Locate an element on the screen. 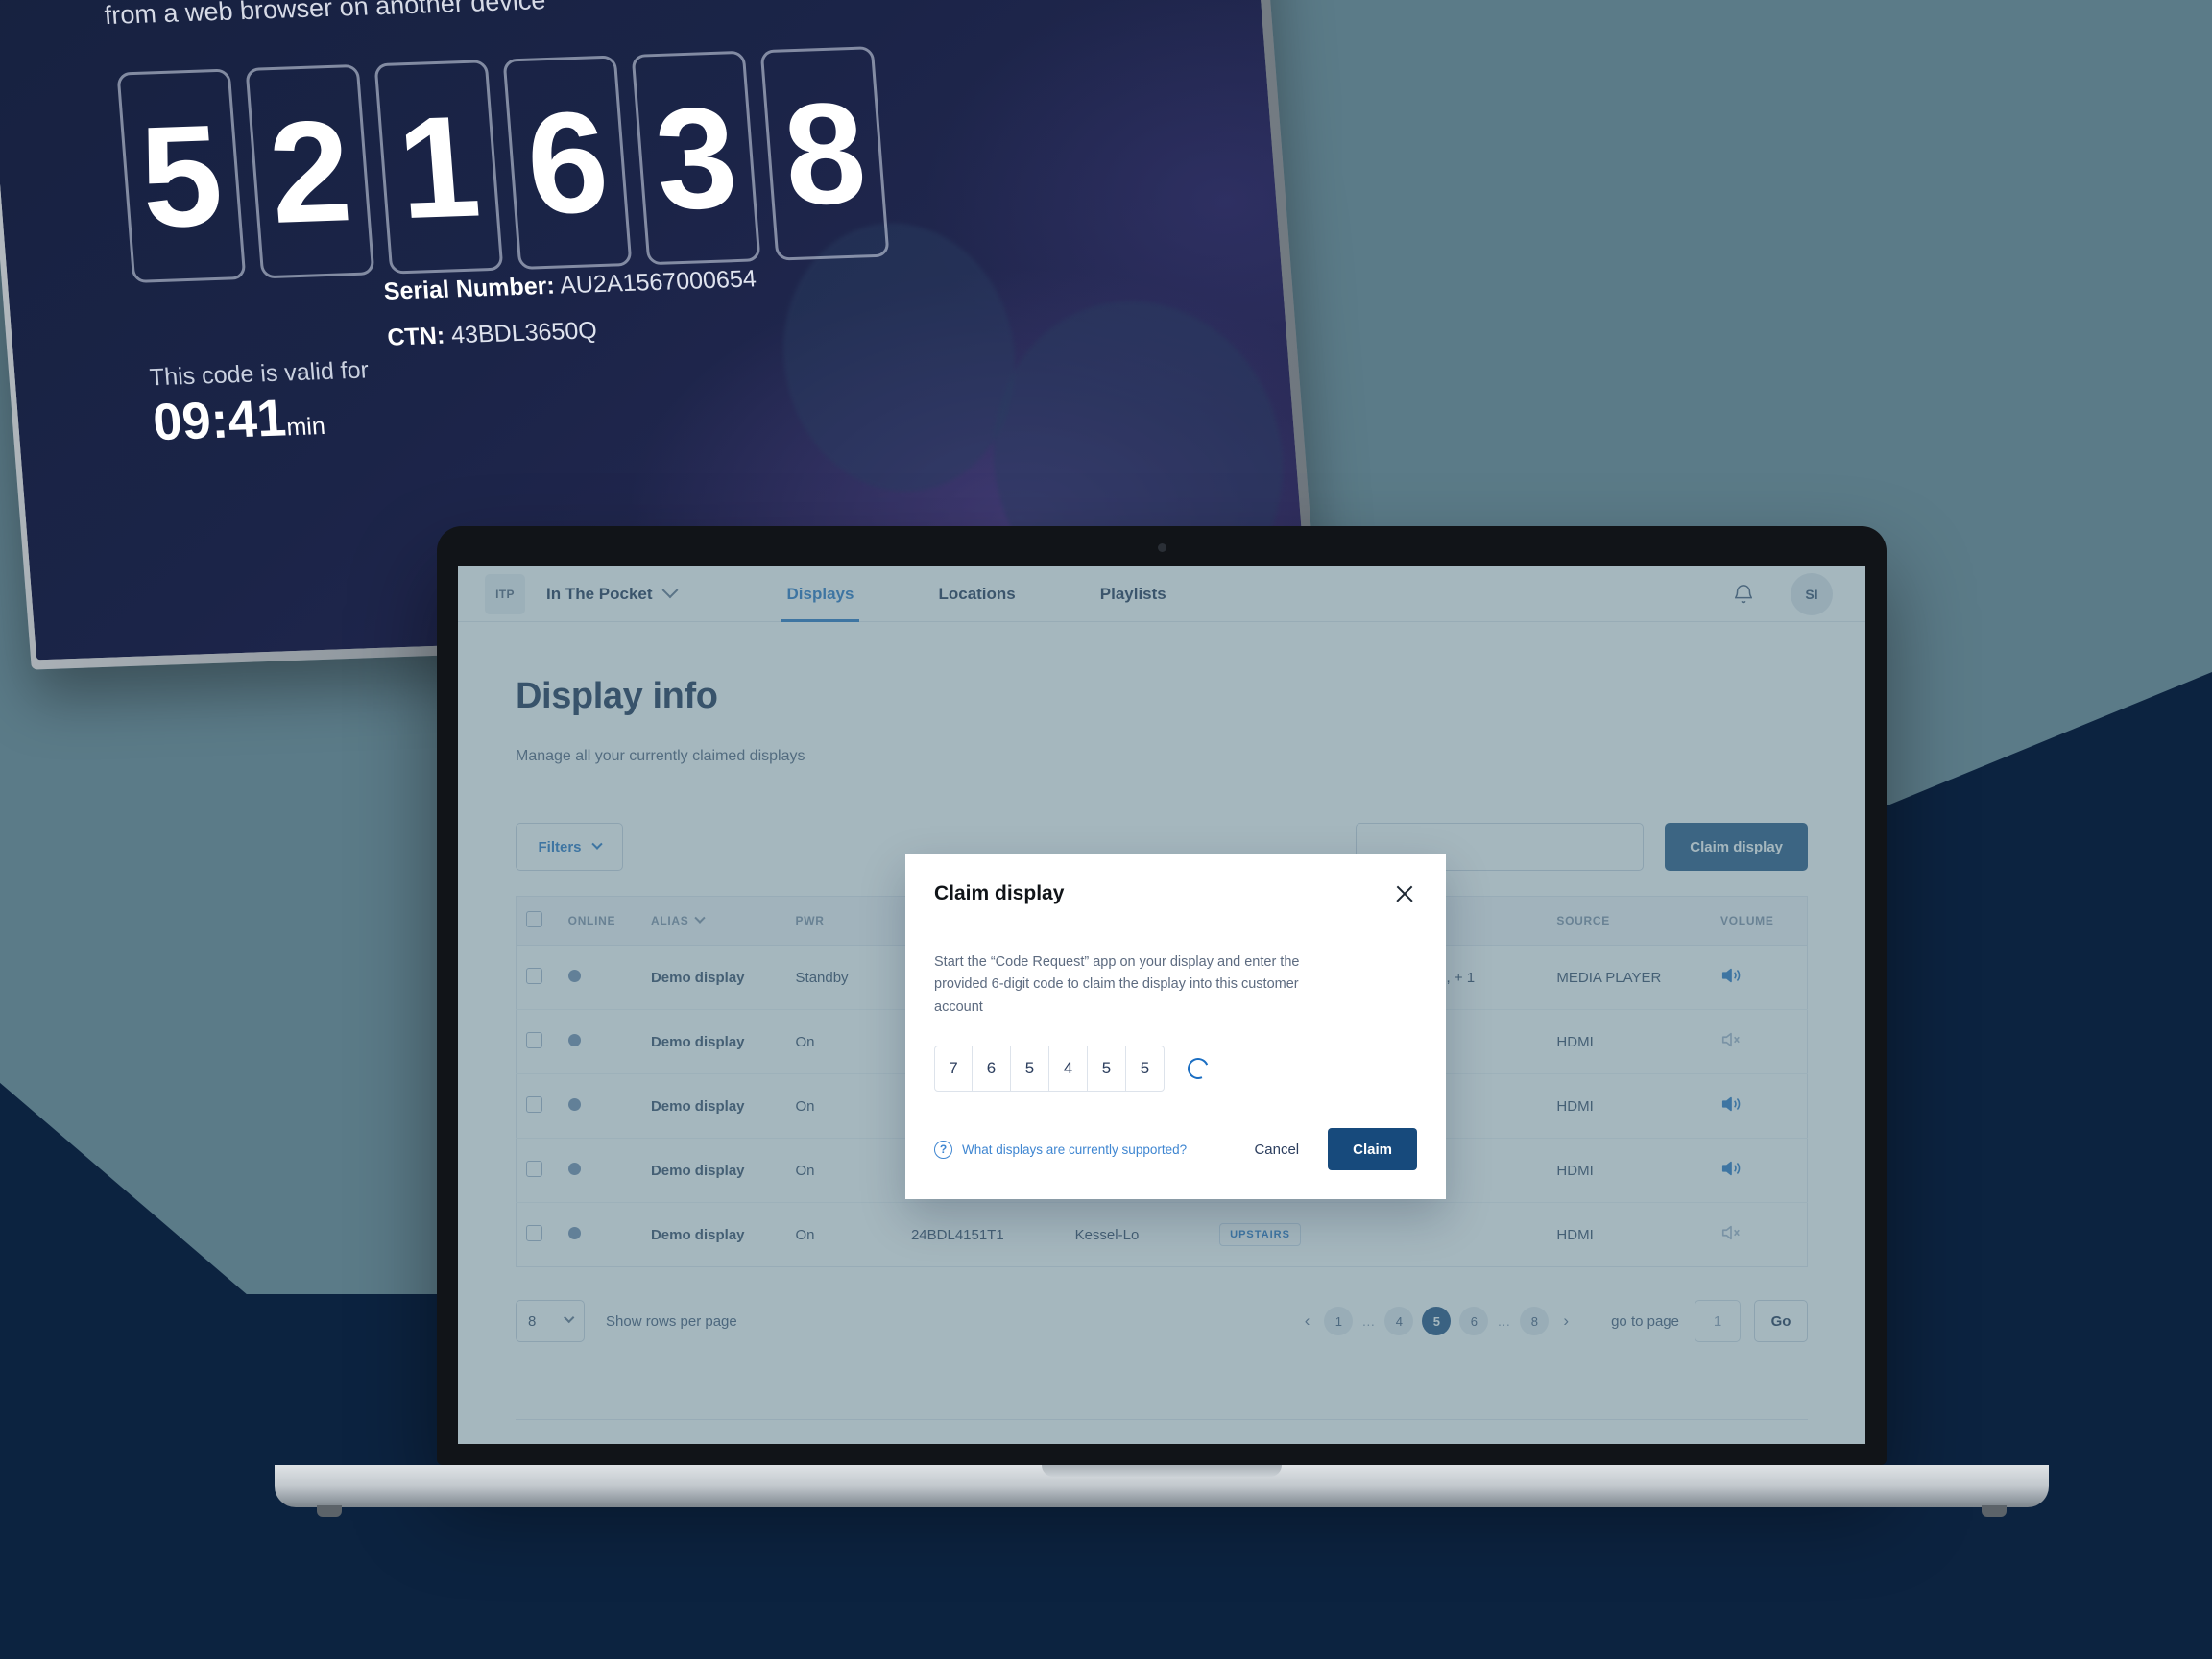  laptop-foot-left is located at coordinates (329, 1511).